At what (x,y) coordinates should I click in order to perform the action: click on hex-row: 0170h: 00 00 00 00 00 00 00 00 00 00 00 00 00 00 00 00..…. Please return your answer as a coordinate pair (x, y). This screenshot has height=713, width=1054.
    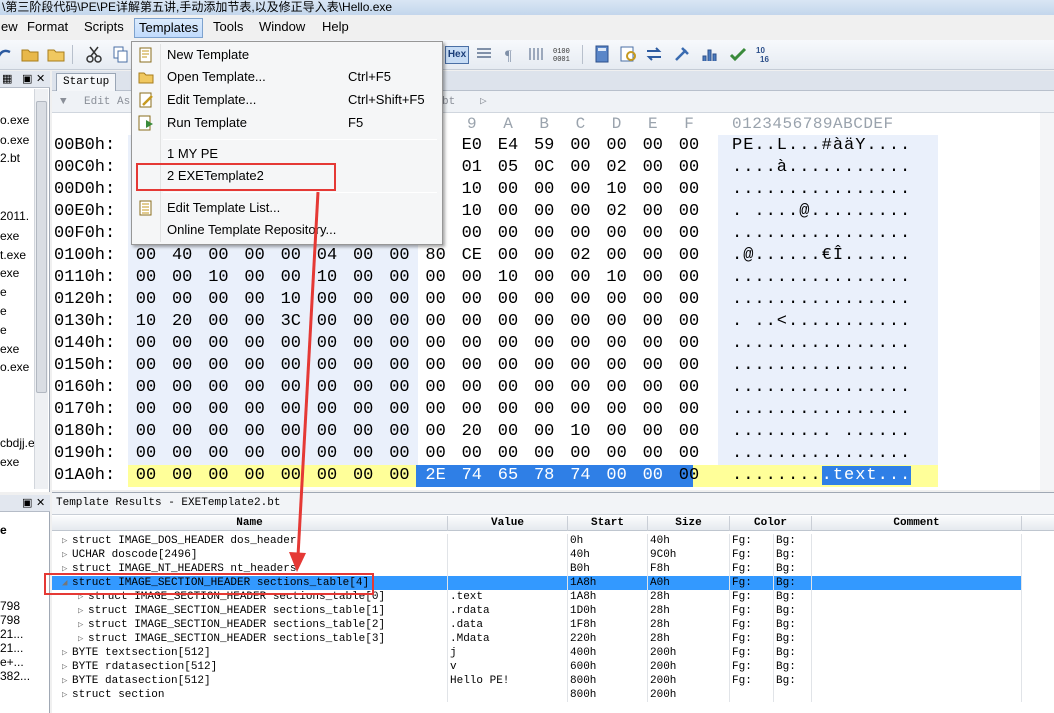
    Looking at the image, I should click on (553, 410).